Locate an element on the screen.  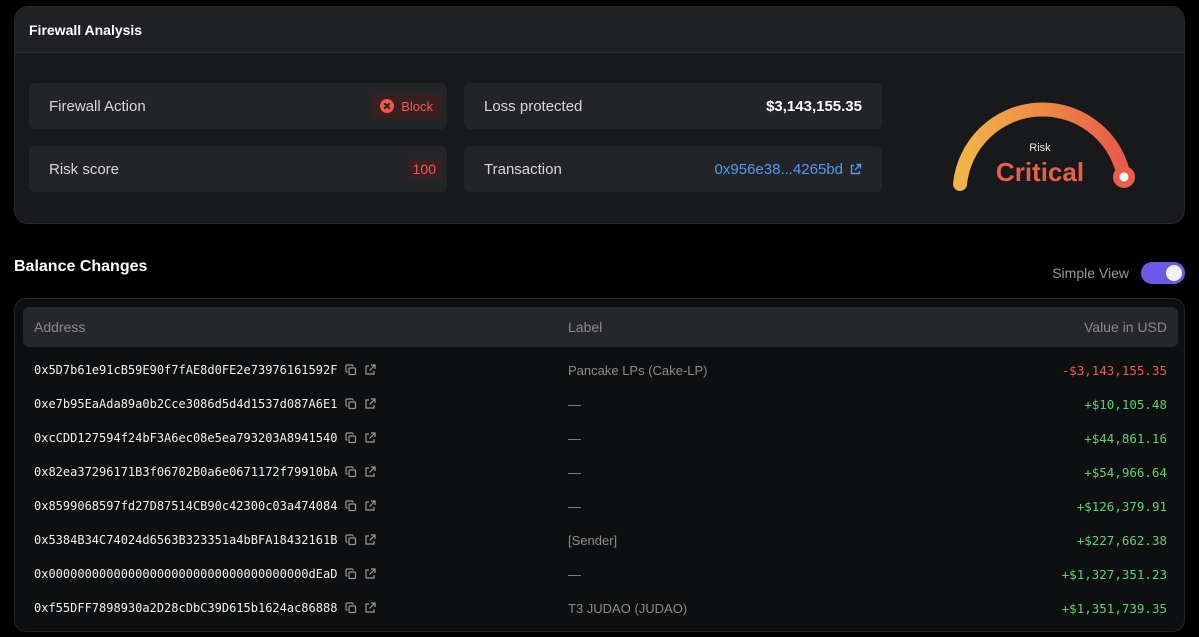
value-cell: +$227,662.38 is located at coordinates (1121, 540).